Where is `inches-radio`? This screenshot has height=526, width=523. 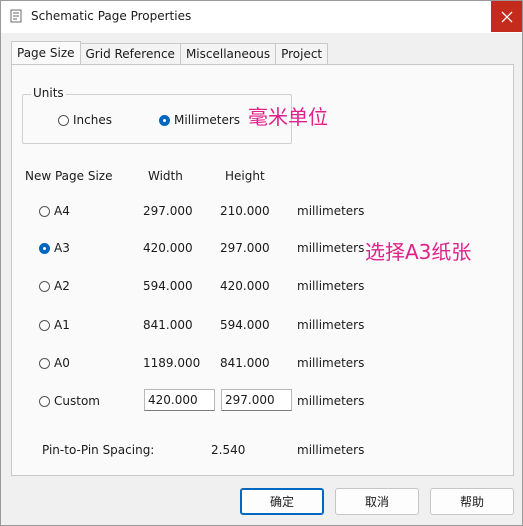
inches-radio is located at coordinates (63, 120).